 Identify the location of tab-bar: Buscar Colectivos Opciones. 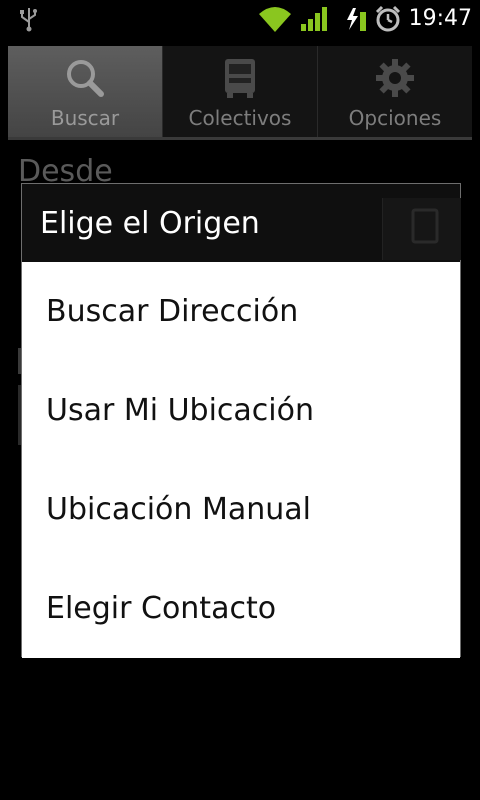
(240, 92).